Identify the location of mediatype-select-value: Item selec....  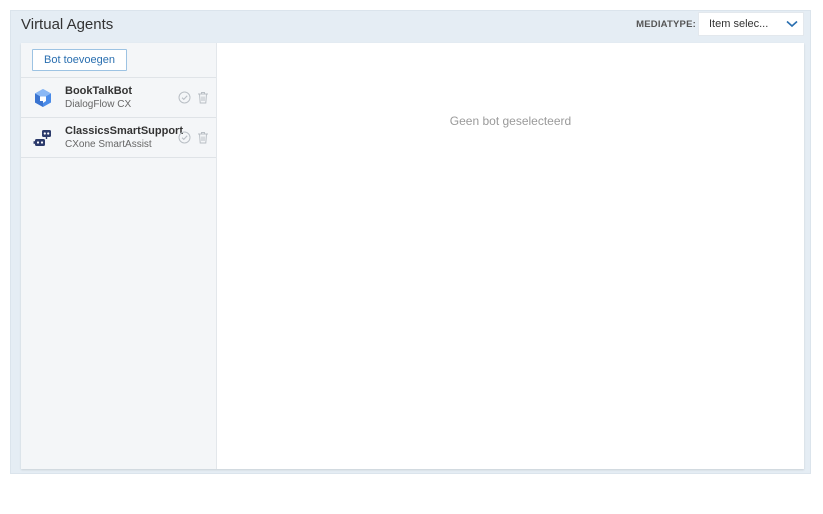
(739, 24).